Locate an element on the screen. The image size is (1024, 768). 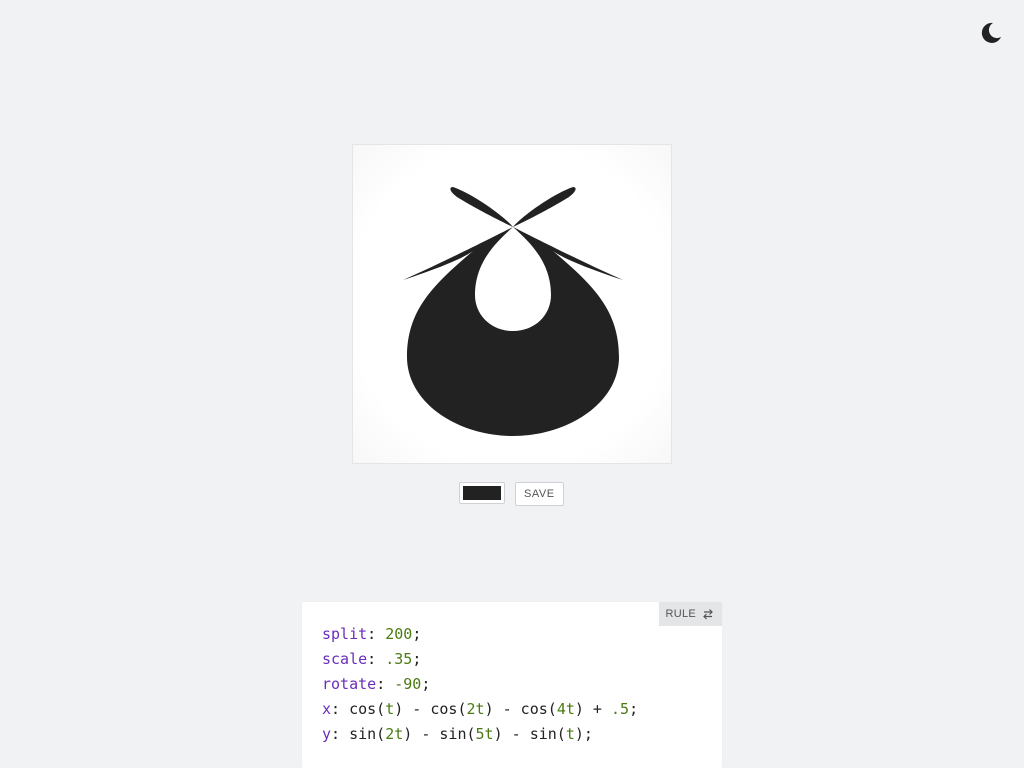
code-value: 4t is located at coordinates (565, 709).